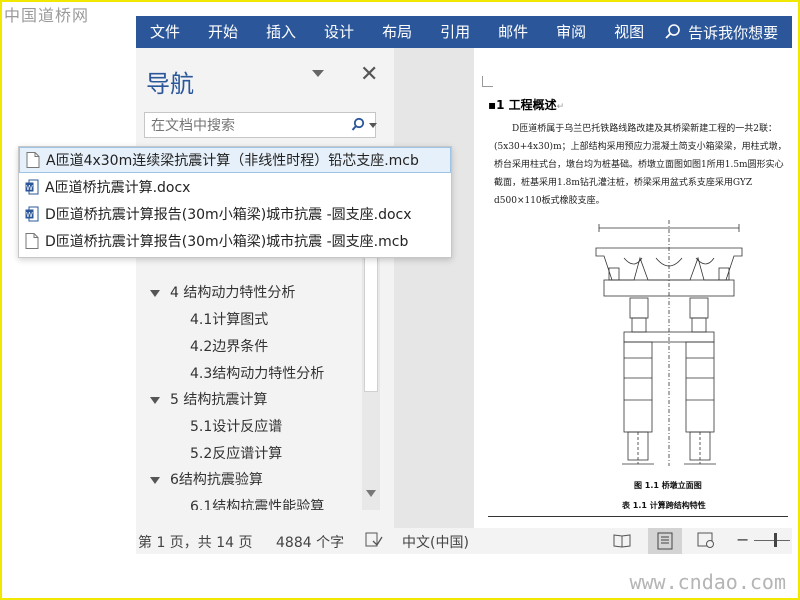 The width and height of the screenshot is (800, 600). I want to click on print-layout-button, so click(665, 541).